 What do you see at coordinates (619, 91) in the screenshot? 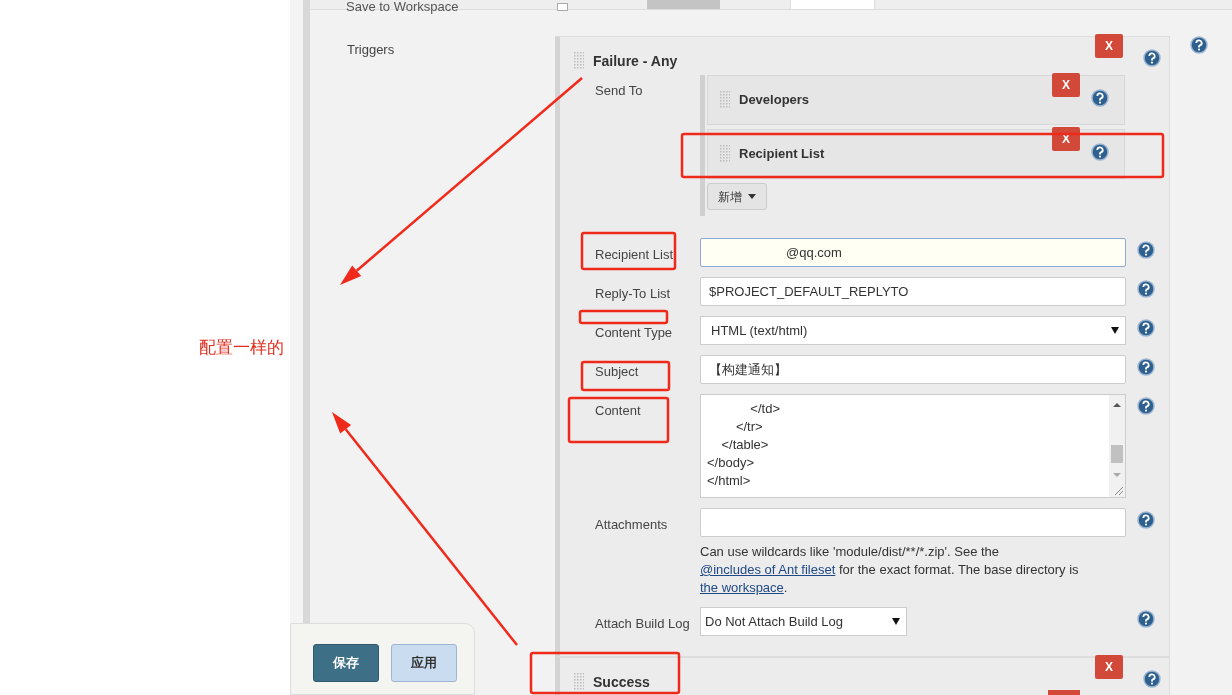
I see `field-label: Send To` at bounding box center [619, 91].